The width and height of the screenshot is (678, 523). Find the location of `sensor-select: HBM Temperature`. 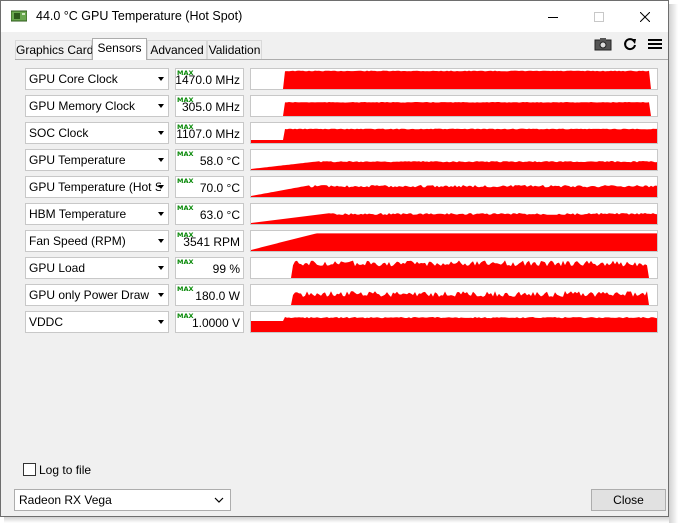

sensor-select: HBM Temperature is located at coordinates (97, 214).